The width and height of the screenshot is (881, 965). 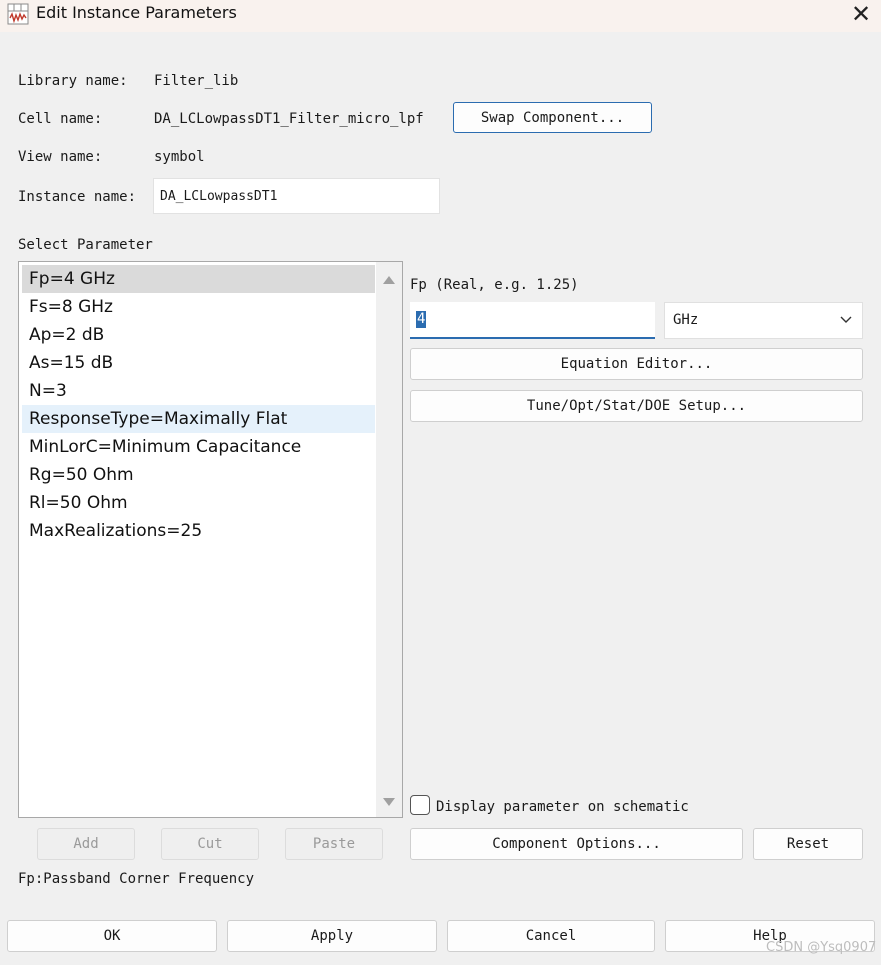 I want to click on select-parameter-label: Select Parameter, so click(x=85, y=245).